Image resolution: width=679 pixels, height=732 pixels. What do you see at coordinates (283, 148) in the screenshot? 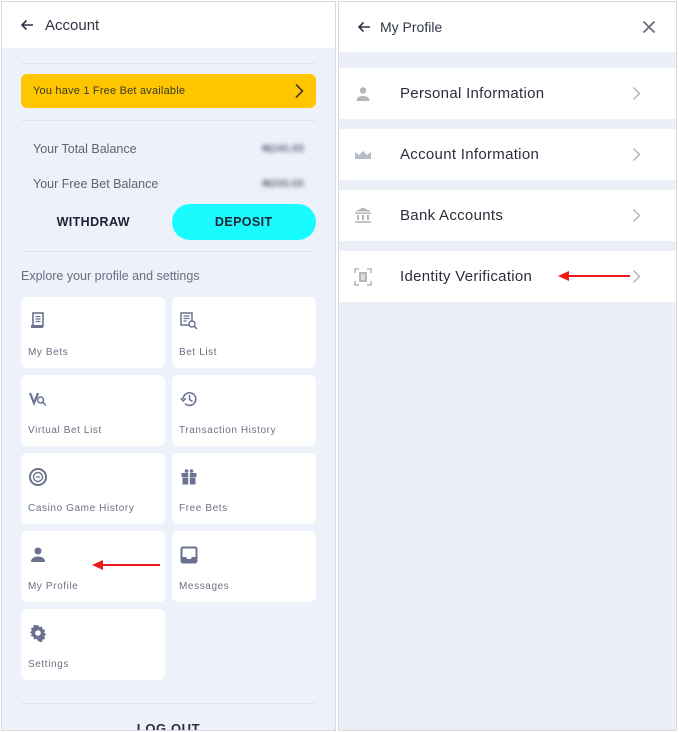
I see `total-balance-value: ₦240.05` at bounding box center [283, 148].